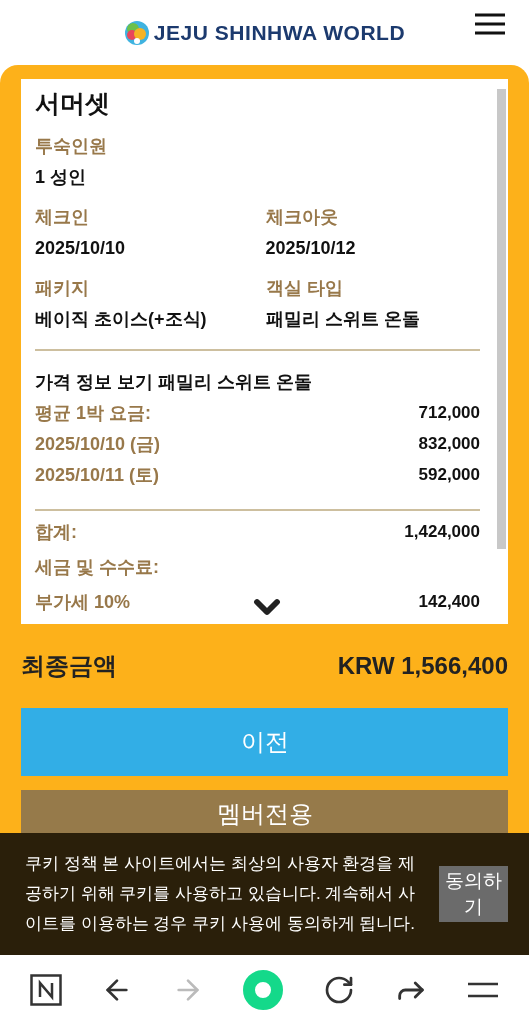 The image size is (529, 1024). Describe the element at coordinates (93, 413) in the screenshot. I see `price-label: 평균 1박 요금:` at that location.